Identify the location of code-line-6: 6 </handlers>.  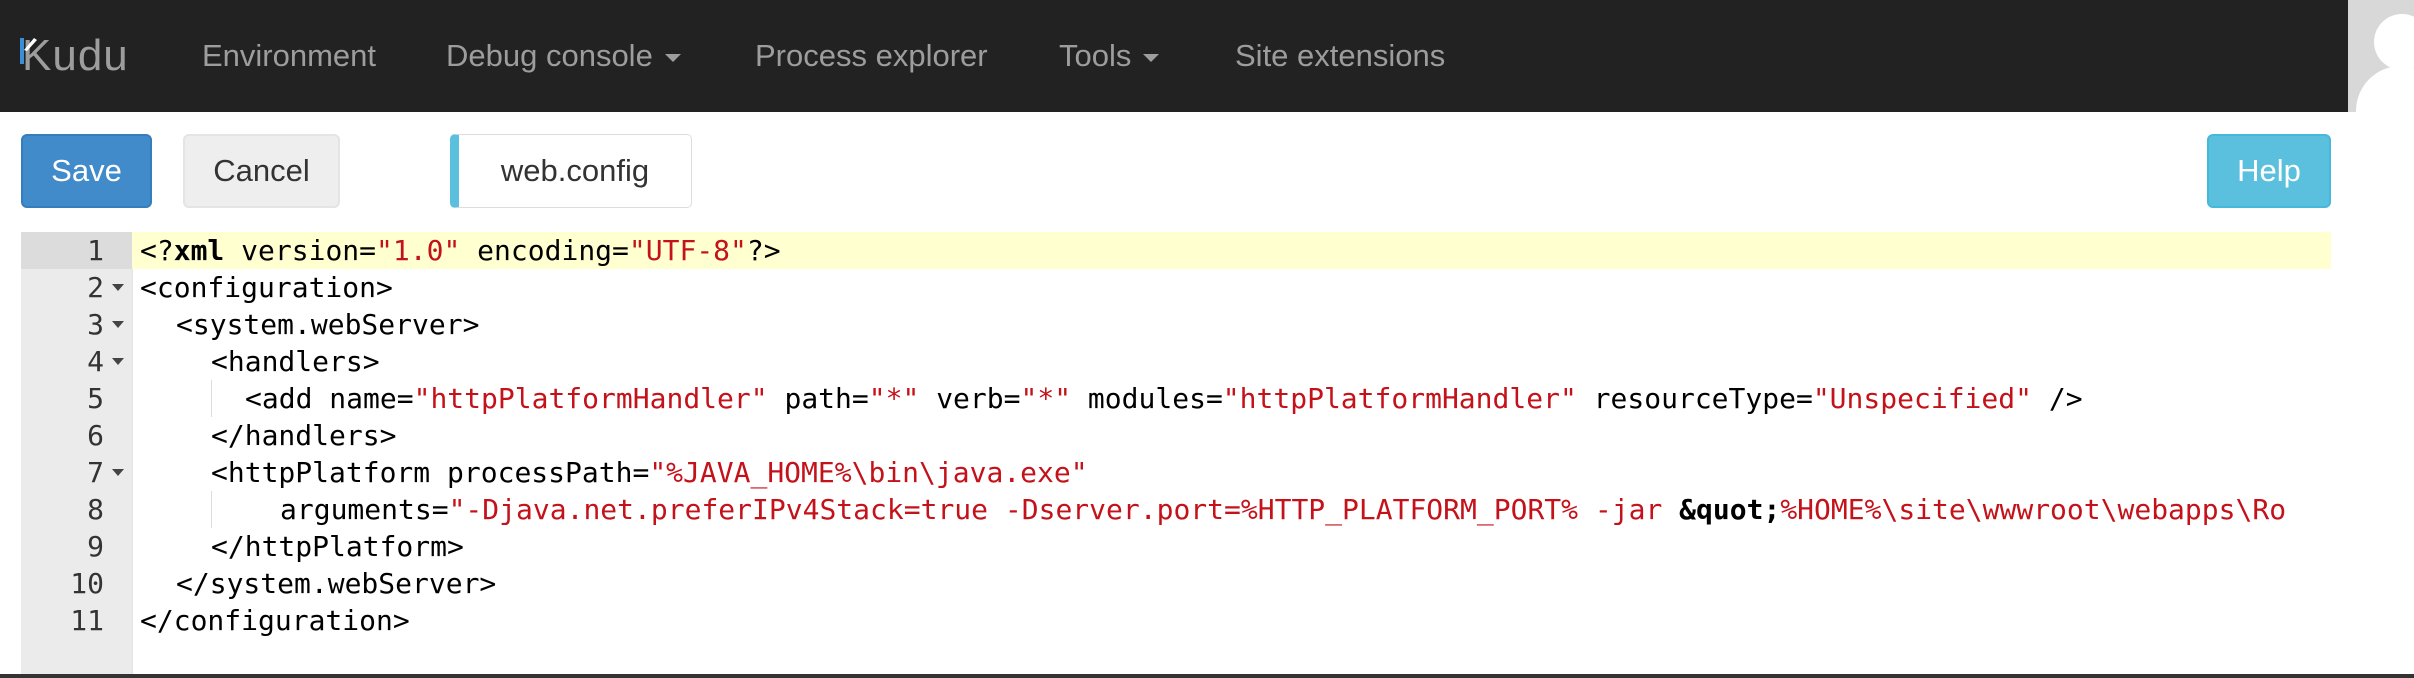
(1176, 435).